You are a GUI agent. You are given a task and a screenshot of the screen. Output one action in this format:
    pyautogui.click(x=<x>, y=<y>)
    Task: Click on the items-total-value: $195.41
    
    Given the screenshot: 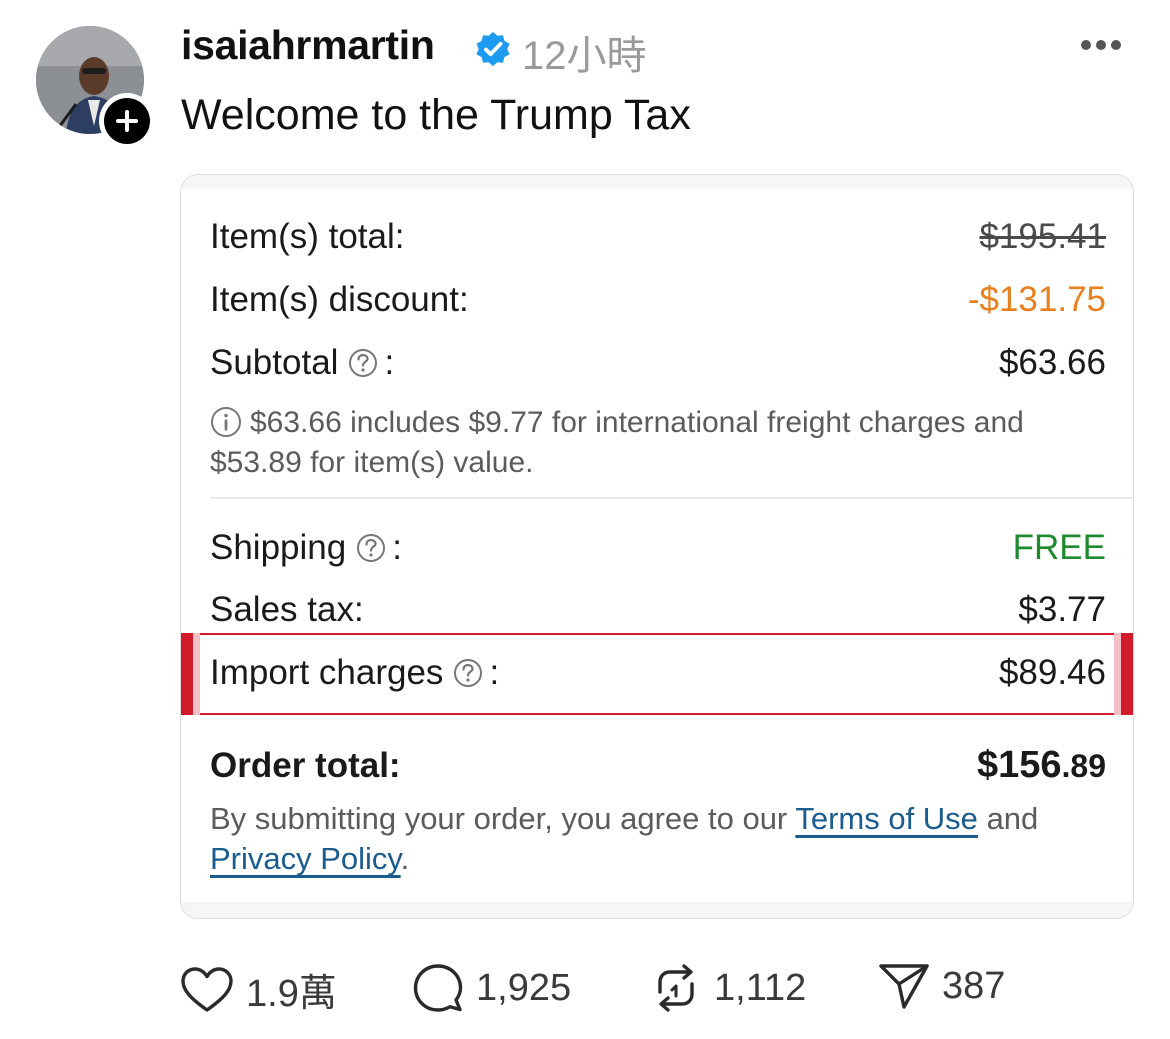 What is the action you would take?
    pyautogui.click(x=1042, y=236)
    